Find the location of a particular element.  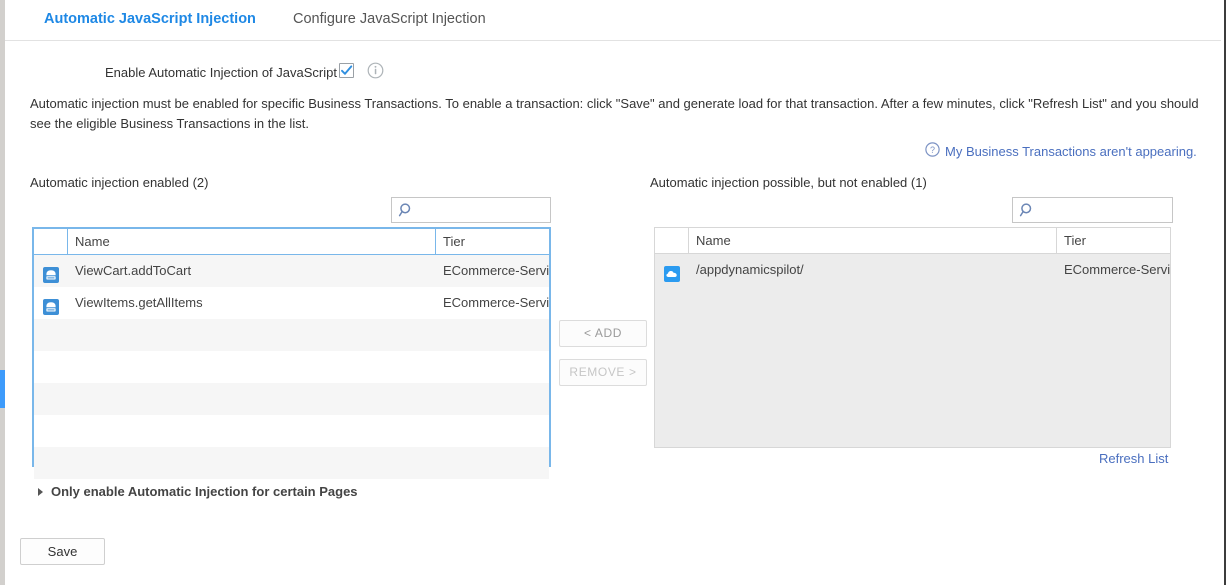

enable-automatic-injection-label: Enable Automatic Injection of JavaScript is located at coordinates (221, 72).